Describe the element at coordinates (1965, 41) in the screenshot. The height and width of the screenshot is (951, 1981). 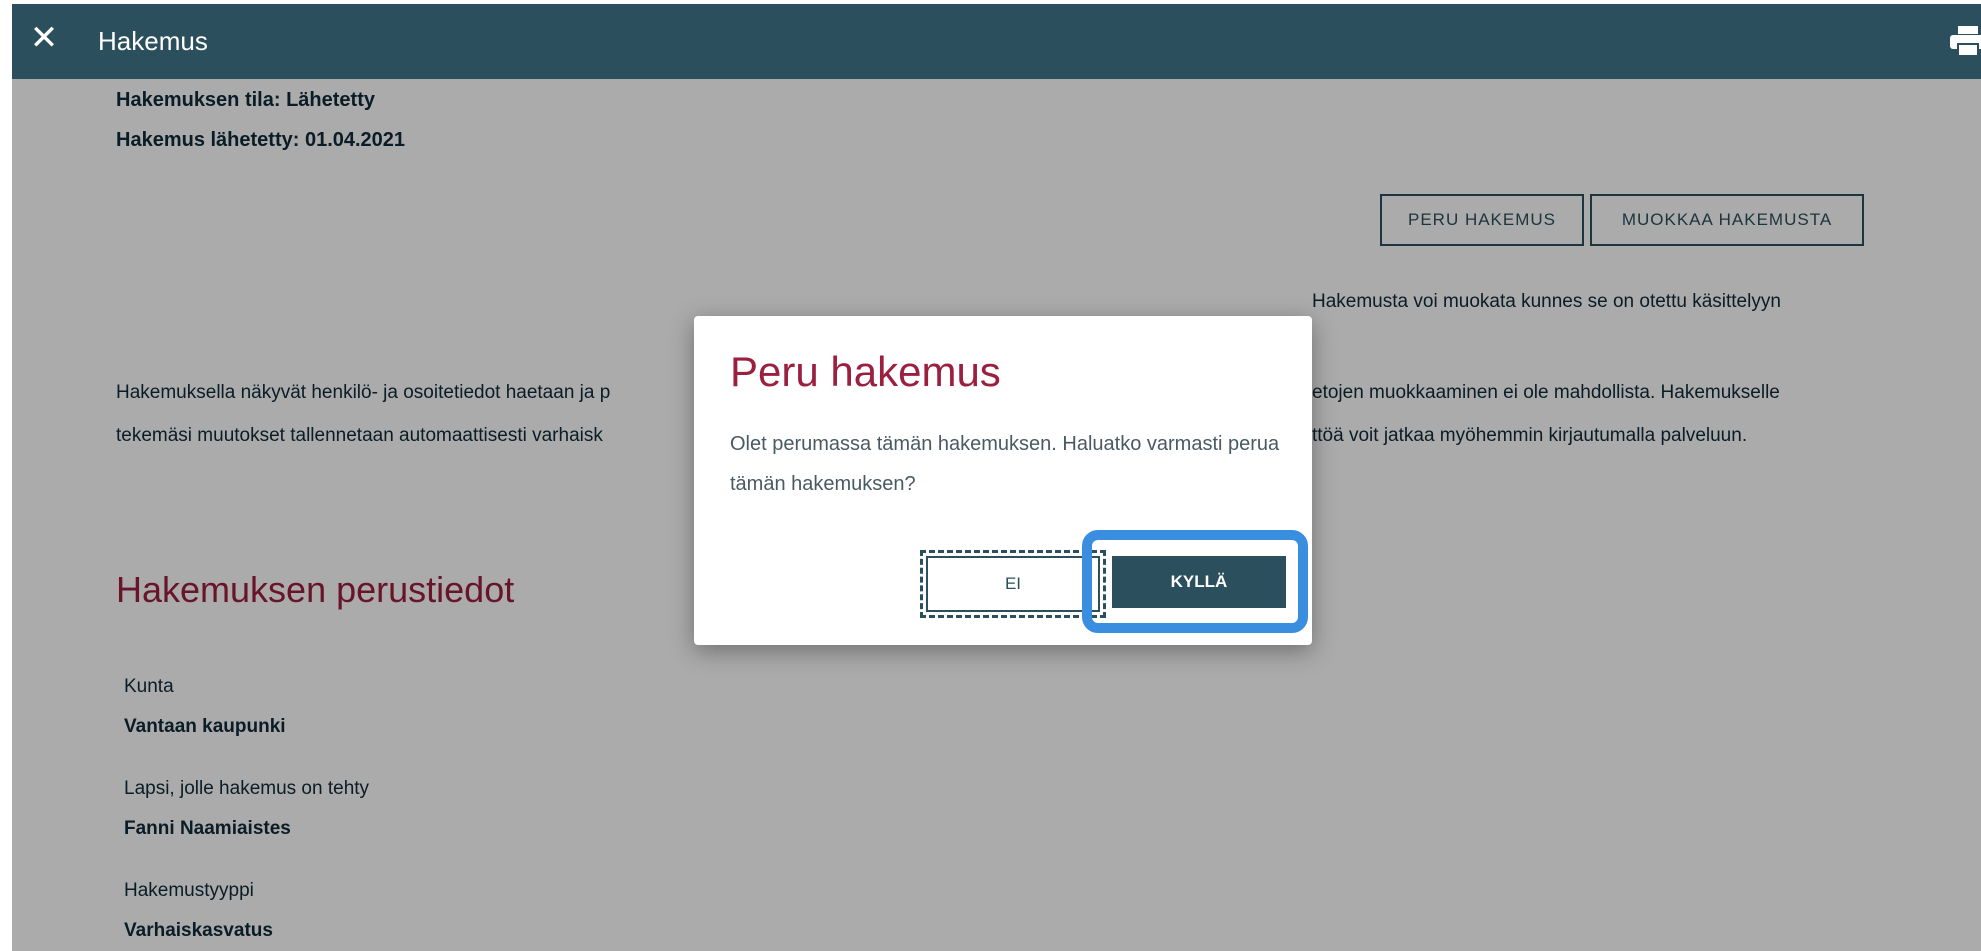
I see `printer-icon` at that location.